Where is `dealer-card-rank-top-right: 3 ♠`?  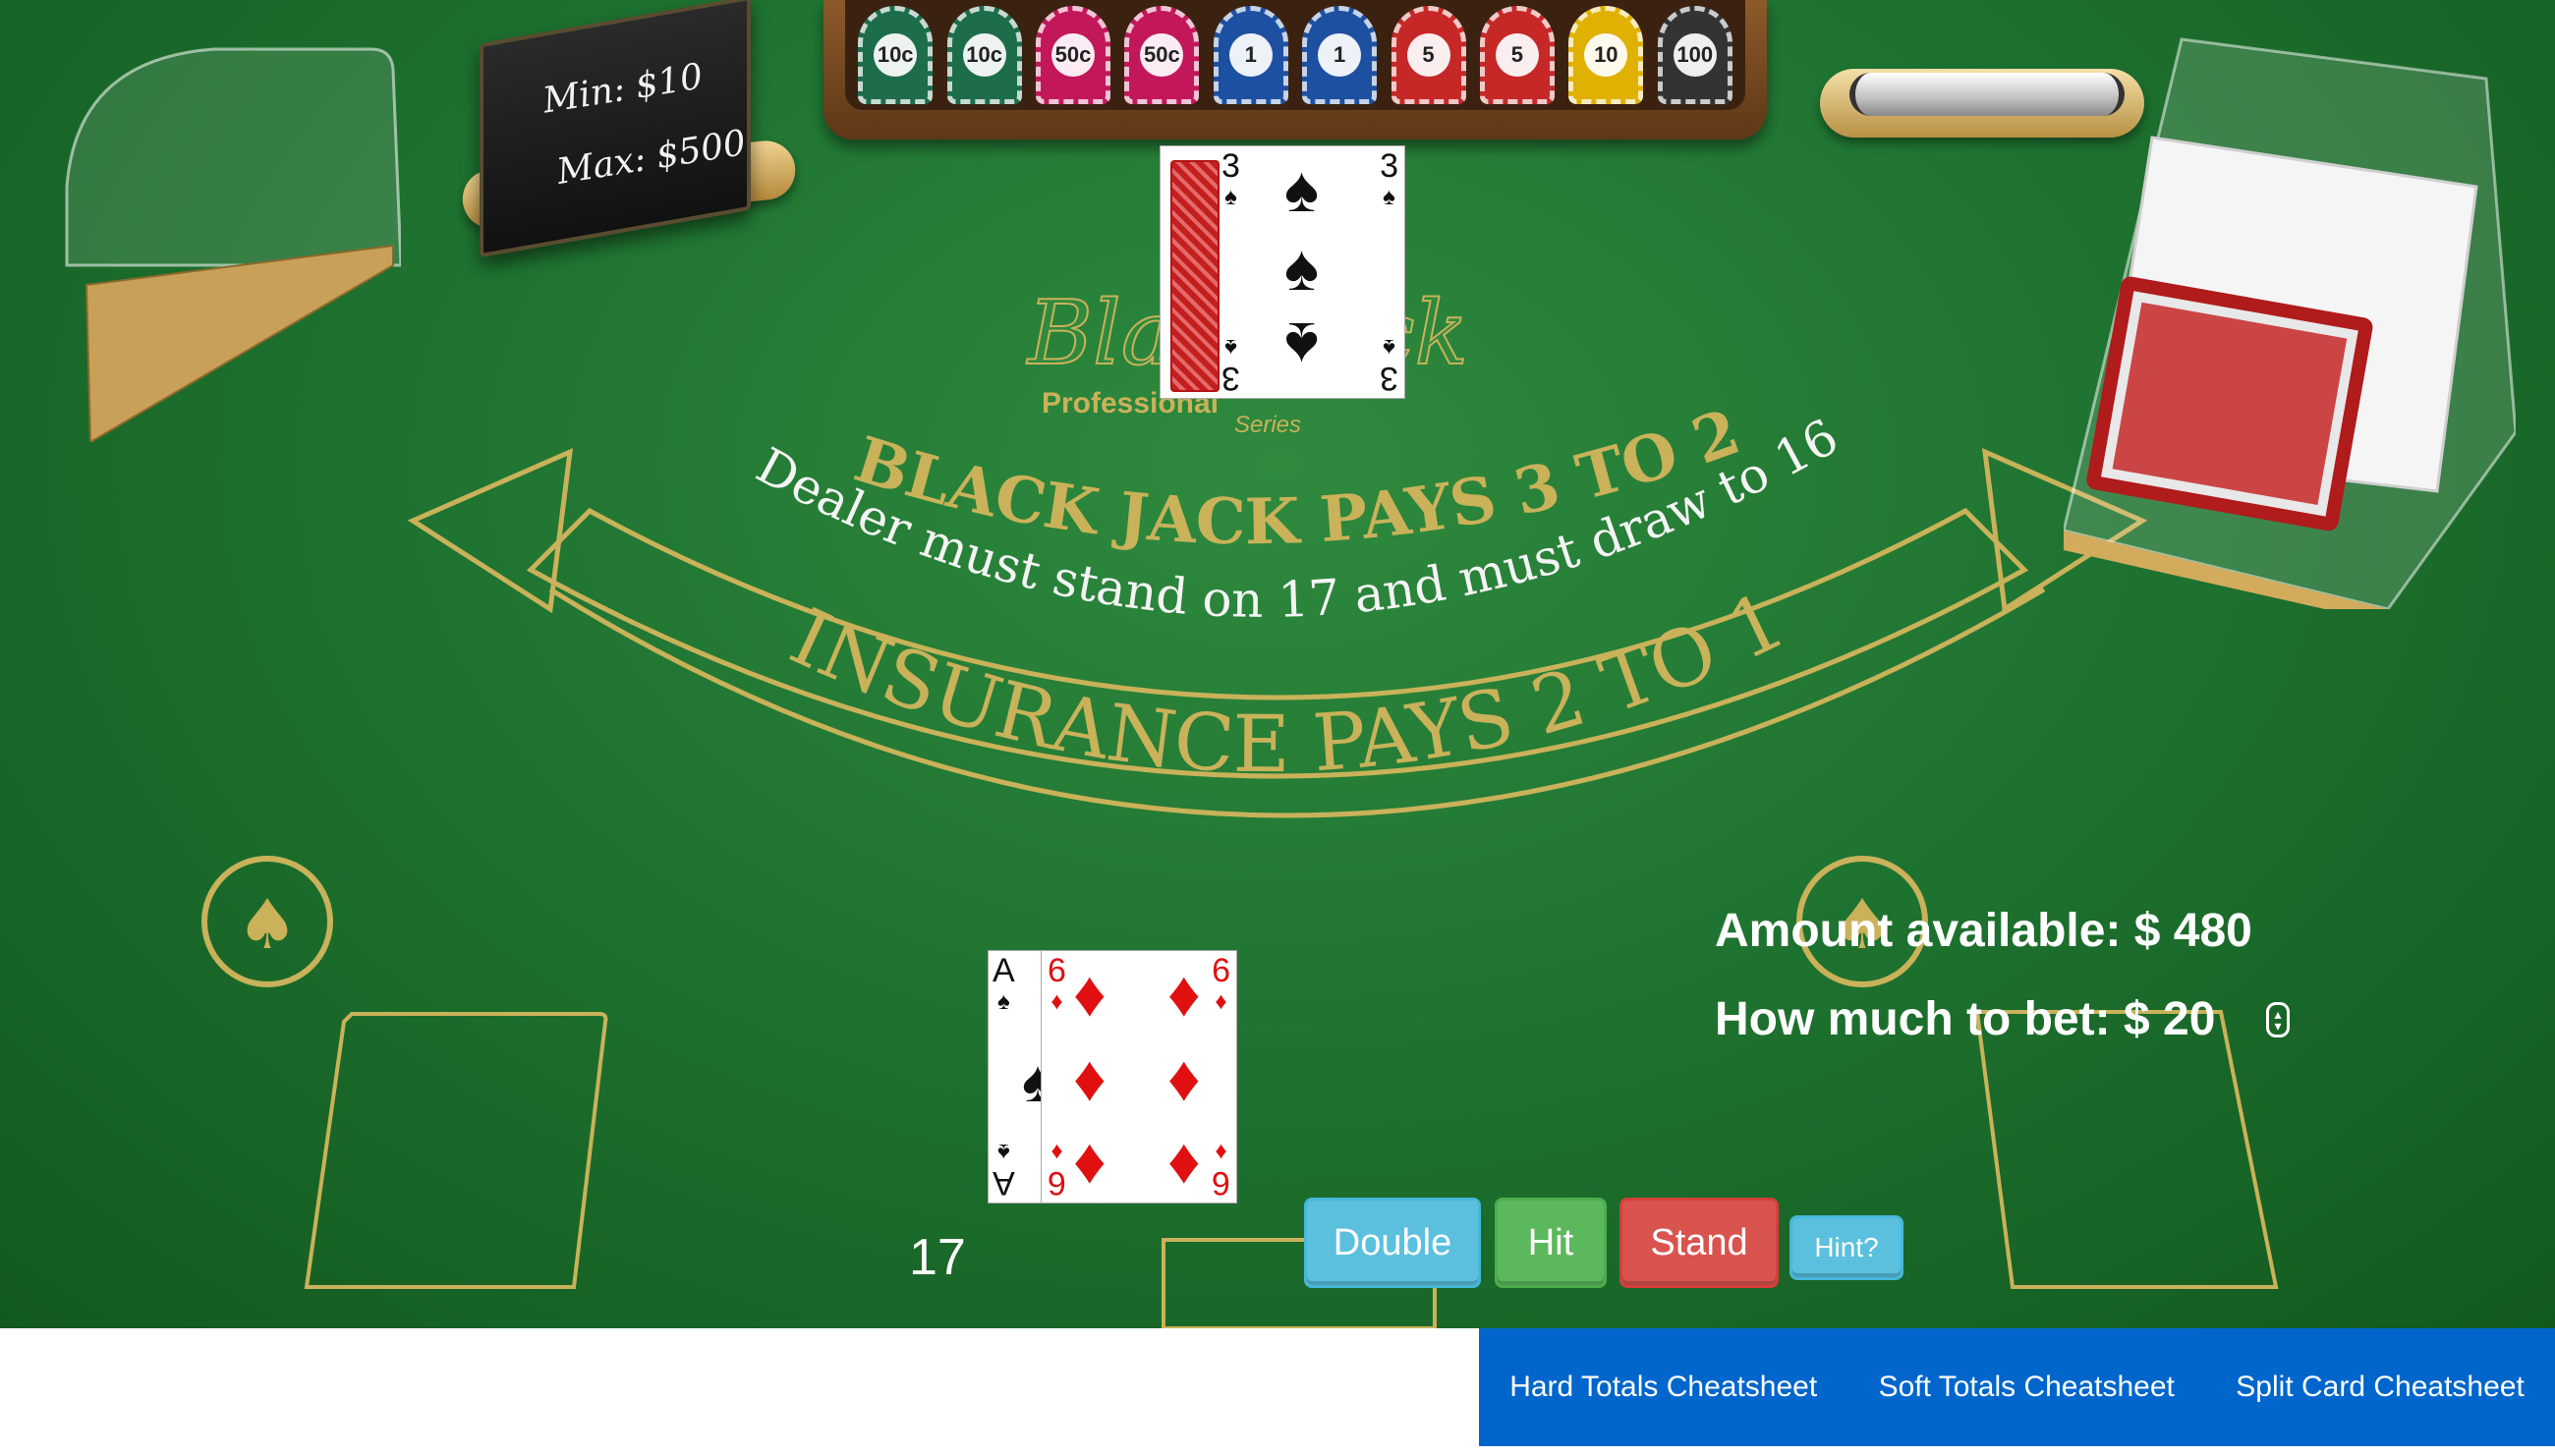 dealer-card-rank-top-right: 3 ♠ is located at coordinates (1389, 178).